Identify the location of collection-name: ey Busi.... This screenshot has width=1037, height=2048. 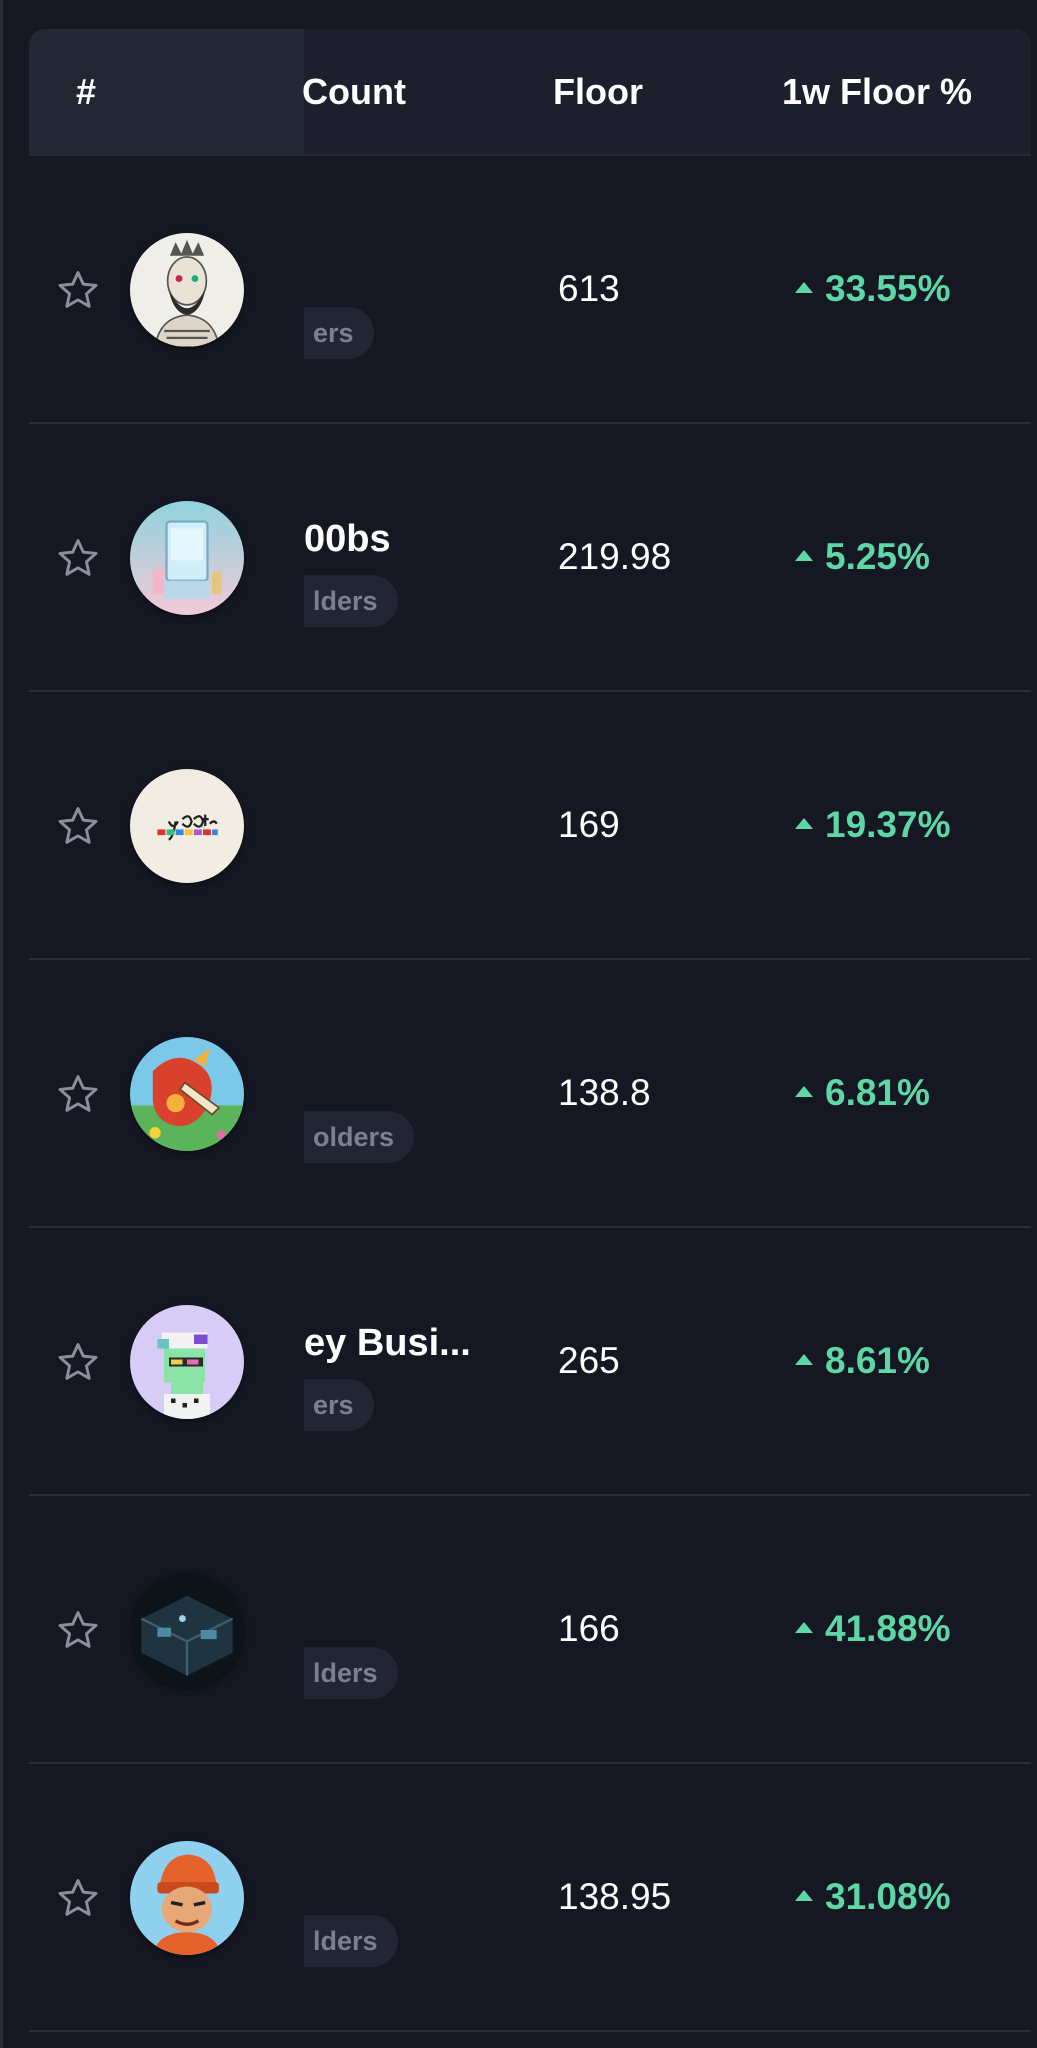
(387, 1343).